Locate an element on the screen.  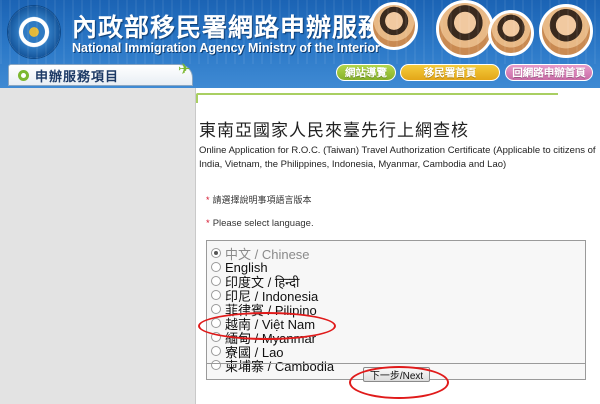
circle-bullet-icon is located at coordinates (23, 75).